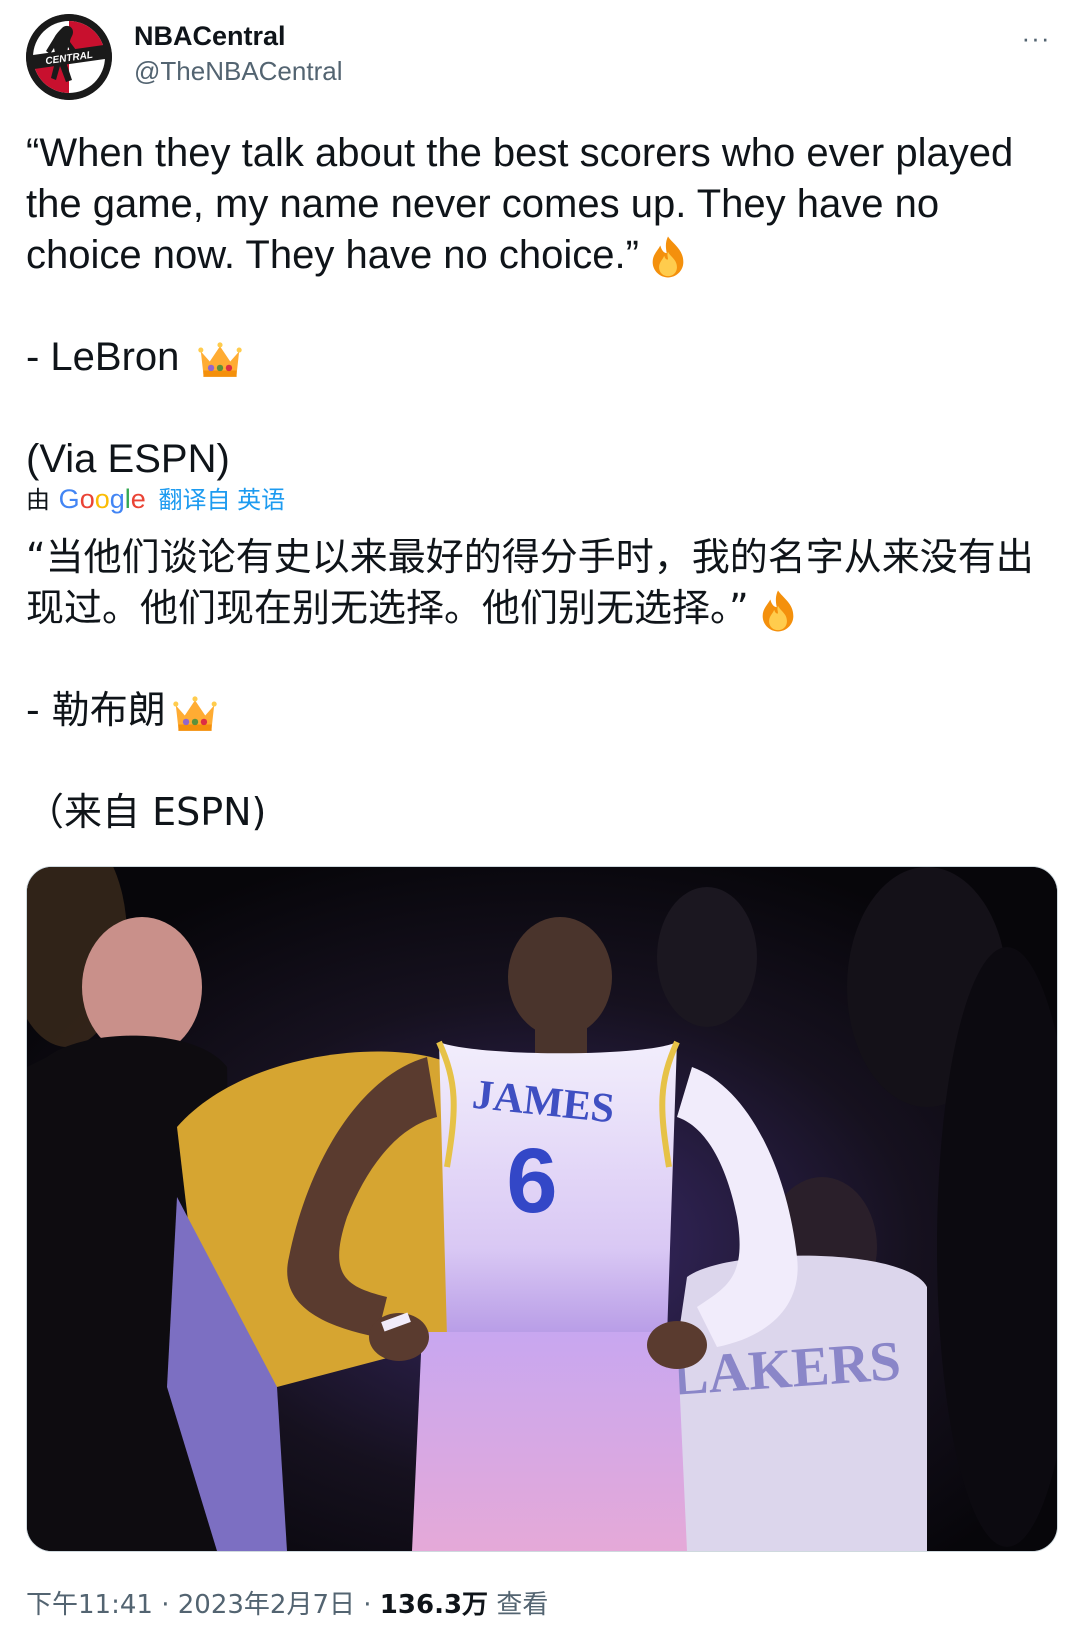  I want to click on tweet-source: (Via ESPN), so click(128, 459).